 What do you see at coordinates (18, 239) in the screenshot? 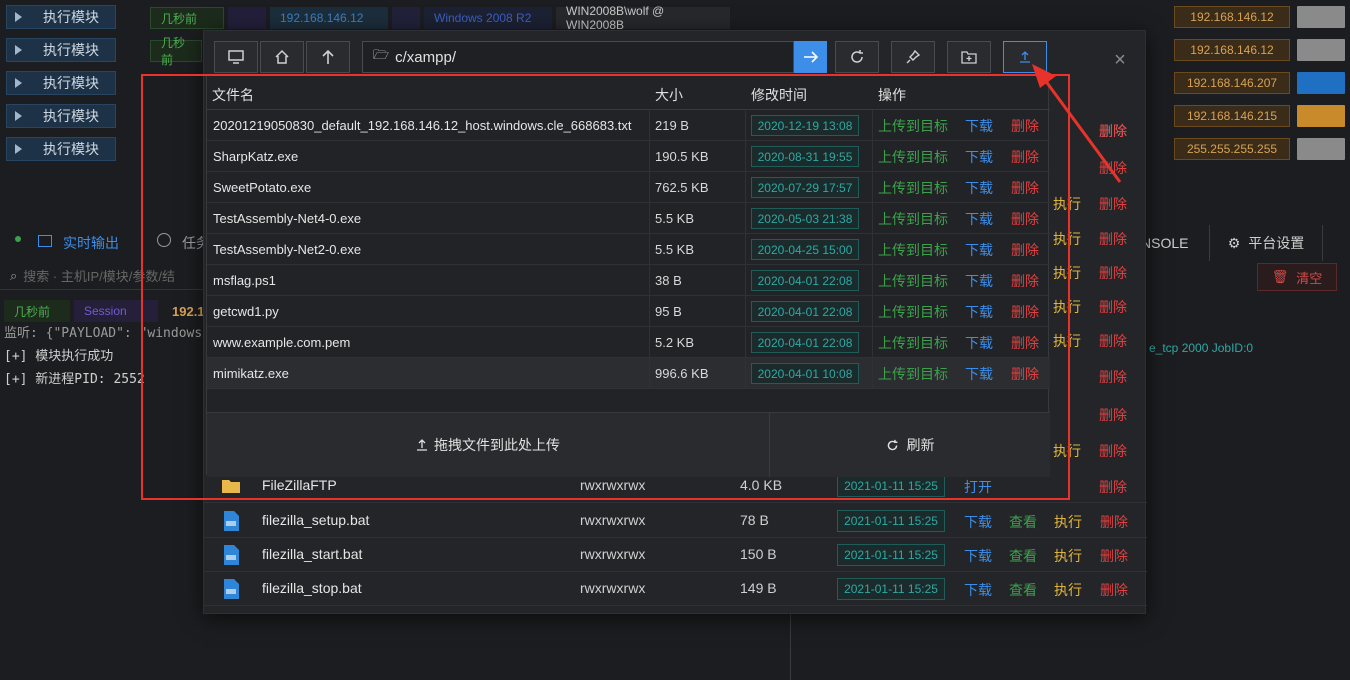
I see `status-dot` at bounding box center [18, 239].